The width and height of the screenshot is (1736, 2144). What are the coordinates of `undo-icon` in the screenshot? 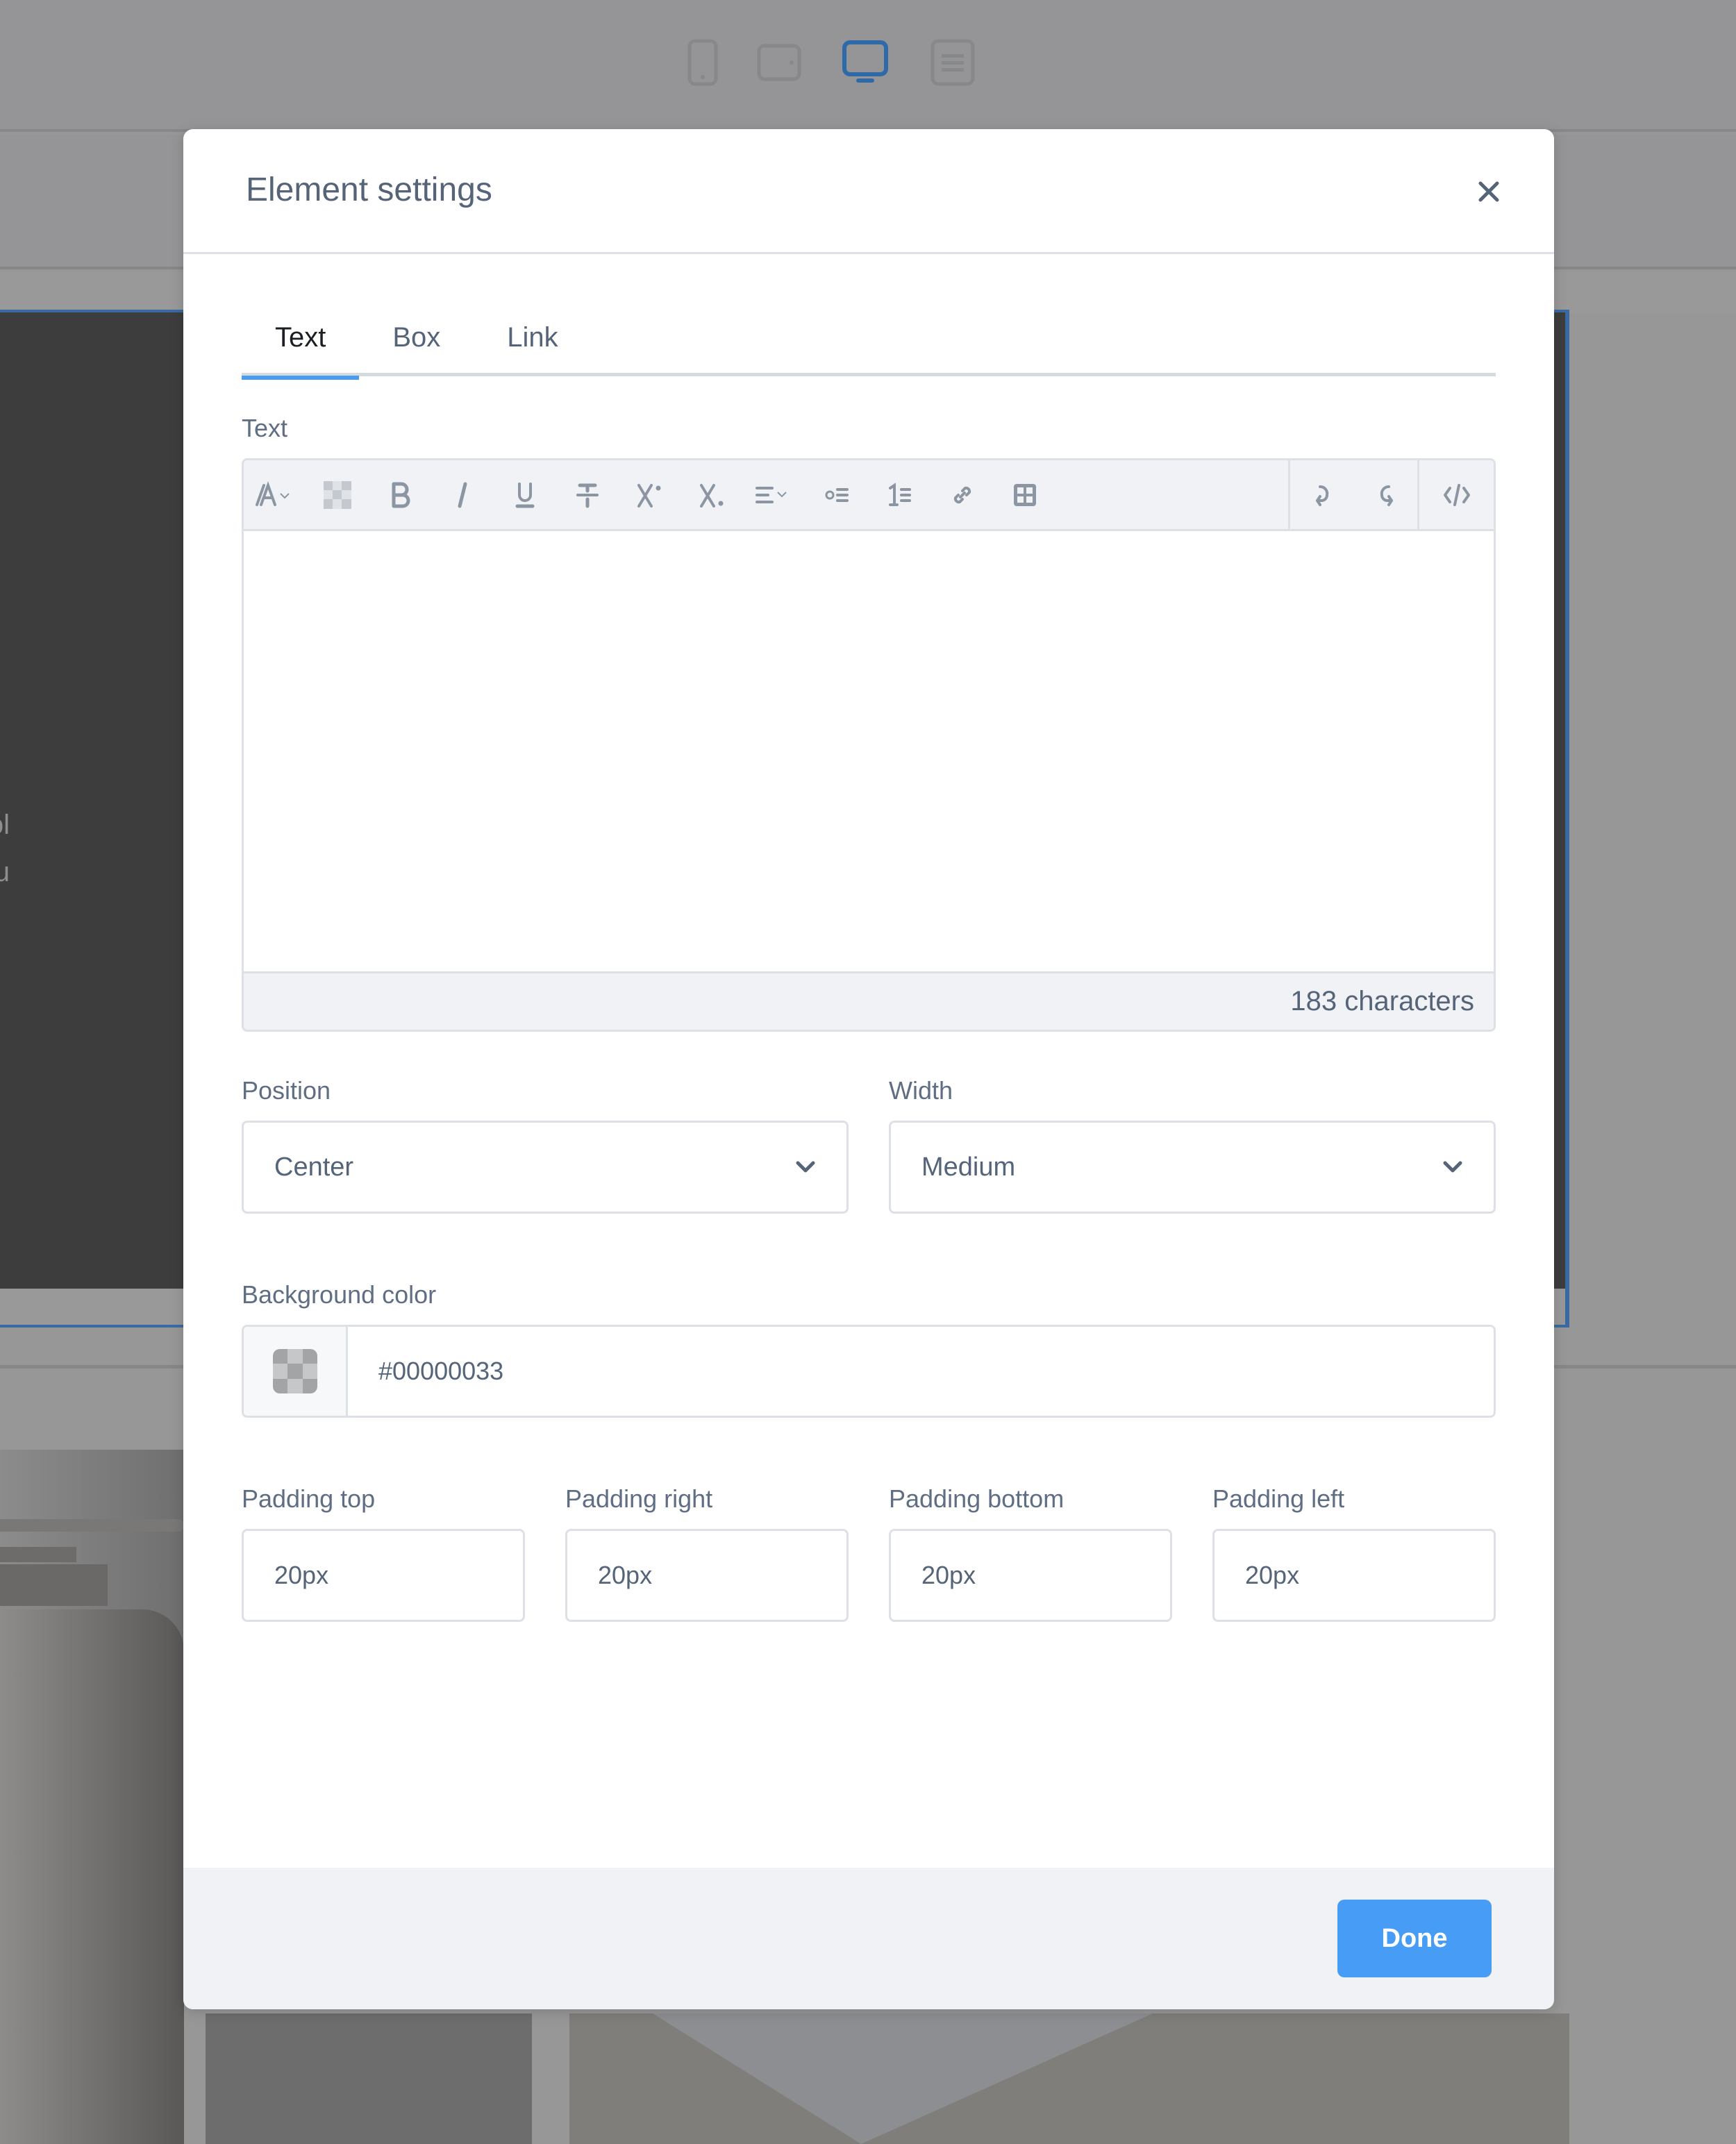 It's located at (1321, 495).